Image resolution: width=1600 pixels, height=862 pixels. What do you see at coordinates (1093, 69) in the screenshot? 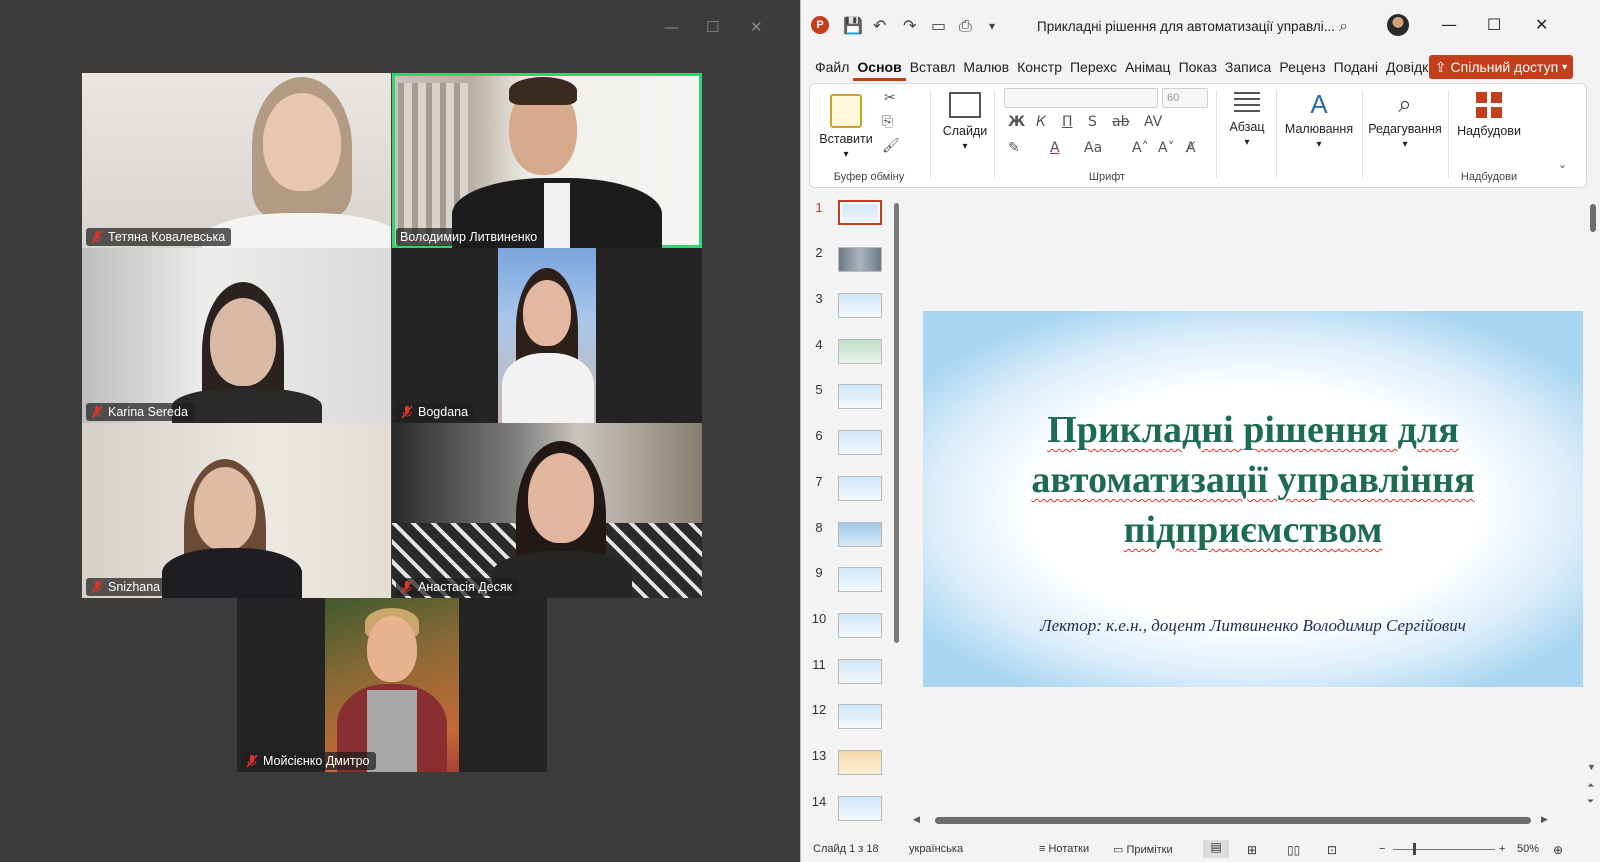
I see `tab-transitions: Перехс` at bounding box center [1093, 69].